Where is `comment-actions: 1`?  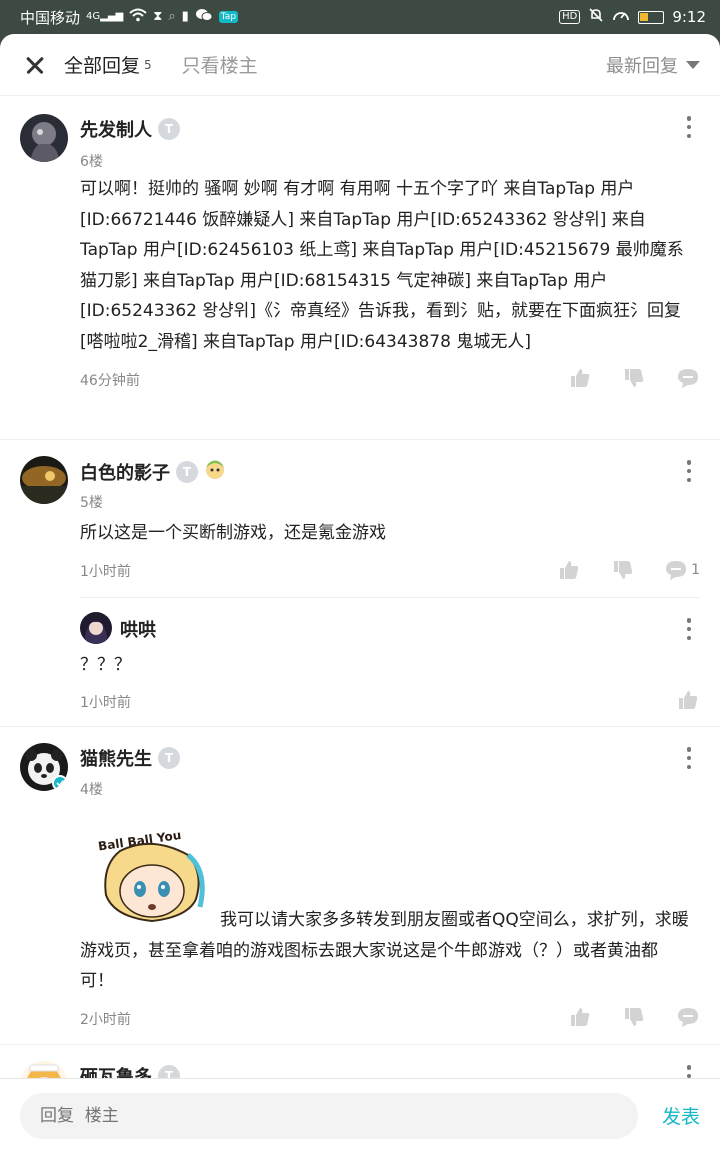
comment-actions: 1 is located at coordinates (628, 570).